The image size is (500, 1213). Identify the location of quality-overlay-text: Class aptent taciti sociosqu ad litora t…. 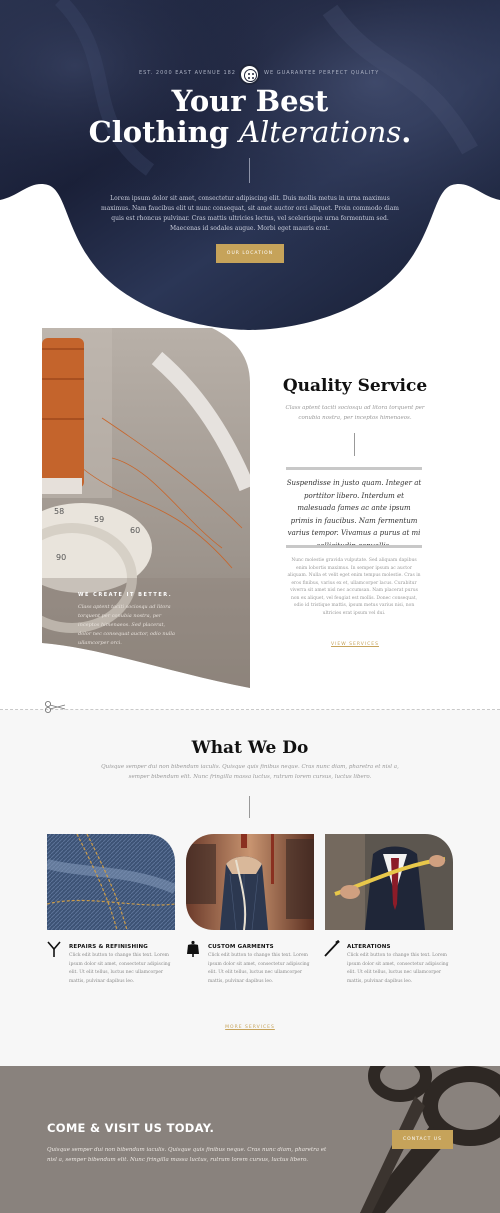
(126, 625).